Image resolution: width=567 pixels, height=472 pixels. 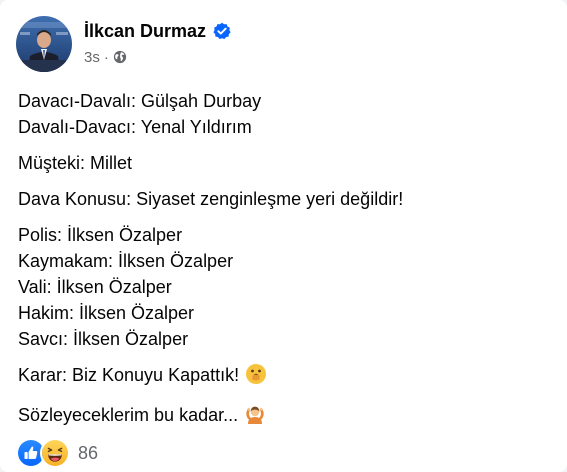 I want to click on text-line: Müşteki: Millet, so click(x=75, y=163).